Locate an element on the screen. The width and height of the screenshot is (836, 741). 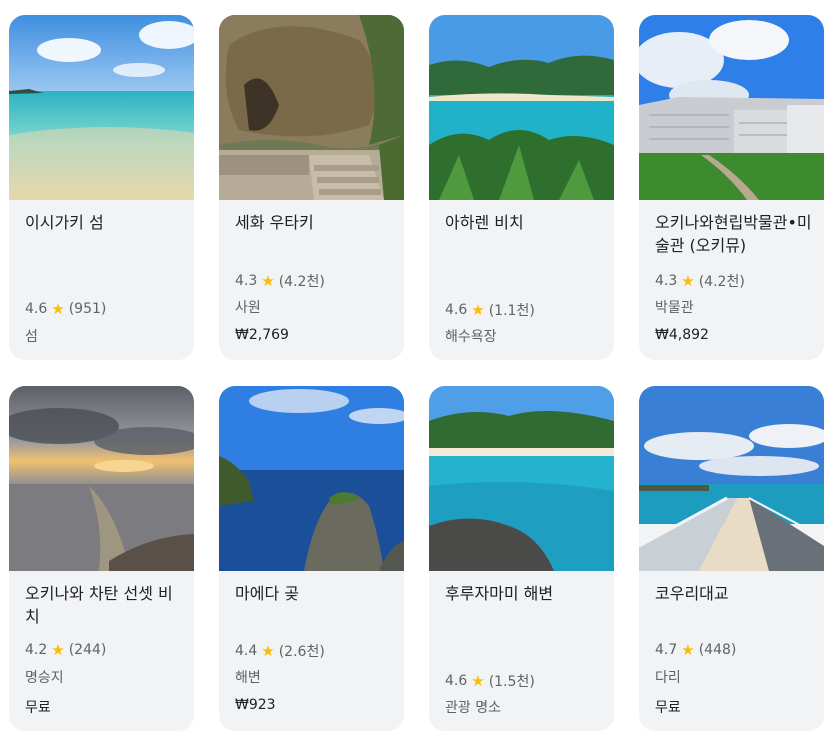
place-title: 마에다 곶 is located at coordinates (267, 593).